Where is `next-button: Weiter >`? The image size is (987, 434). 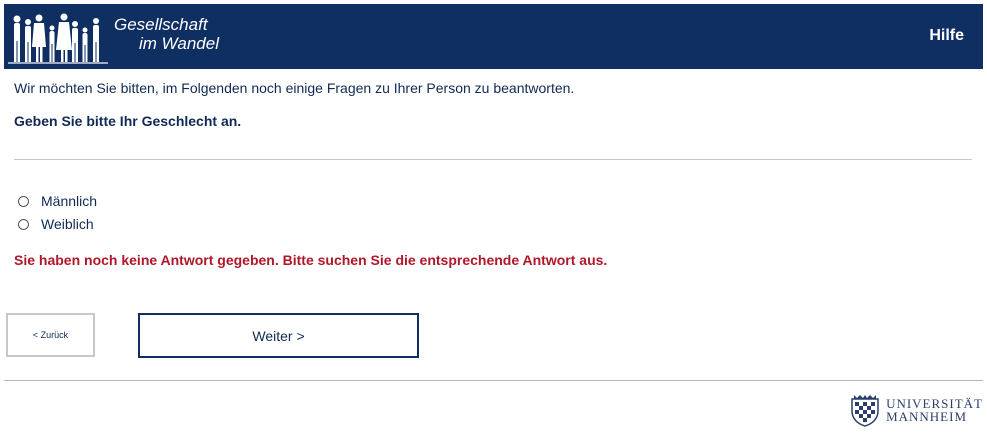
next-button: Weiter > is located at coordinates (278, 335).